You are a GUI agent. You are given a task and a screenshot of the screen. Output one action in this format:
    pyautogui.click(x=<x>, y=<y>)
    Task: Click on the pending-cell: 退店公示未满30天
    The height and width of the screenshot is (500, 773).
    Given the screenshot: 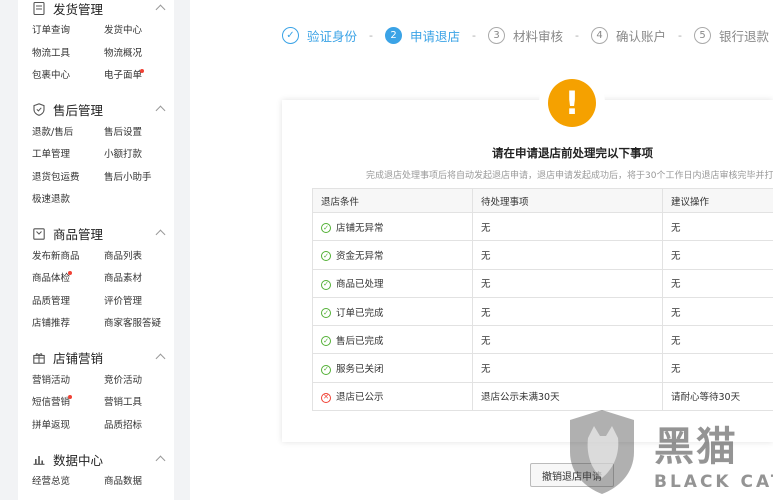 What is the action you would take?
    pyautogui.click(x=567, y=396)
    